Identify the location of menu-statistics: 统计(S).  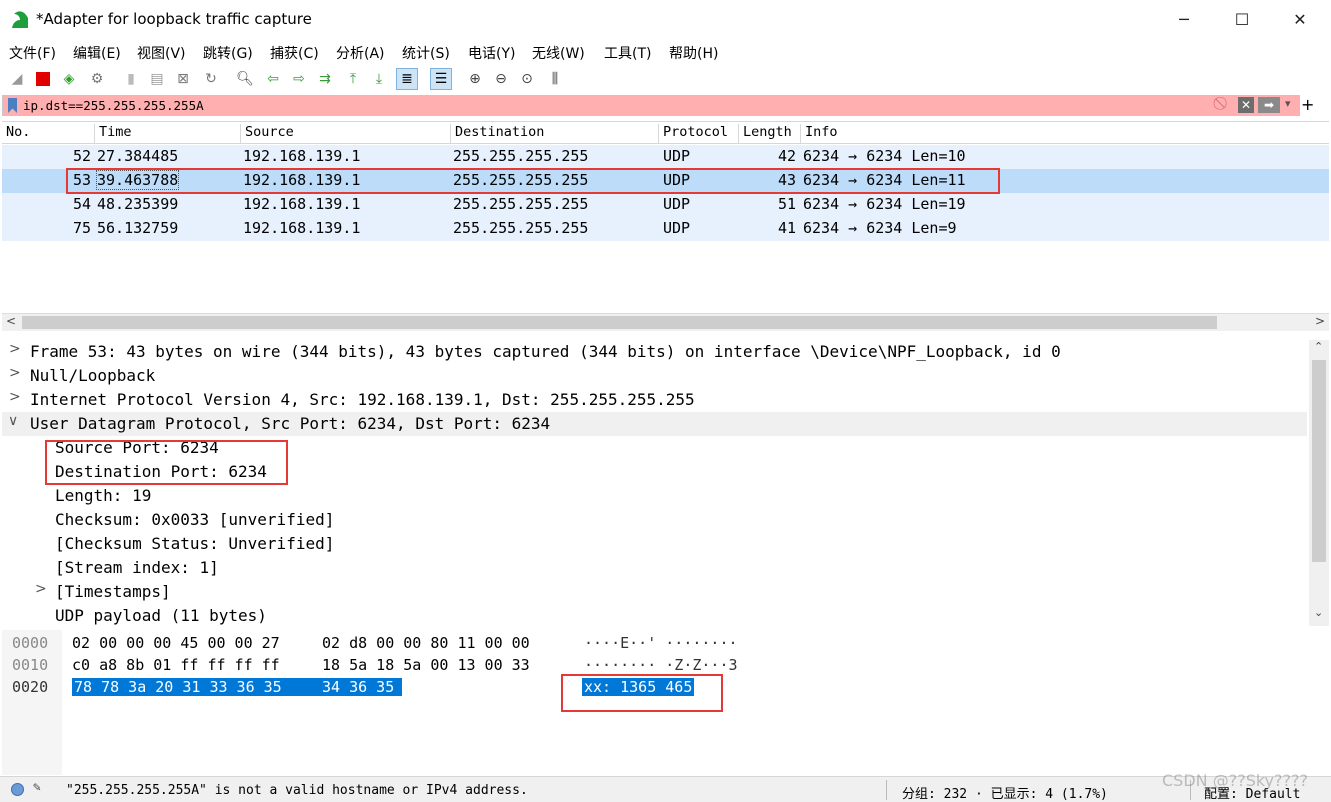
(426, 53).